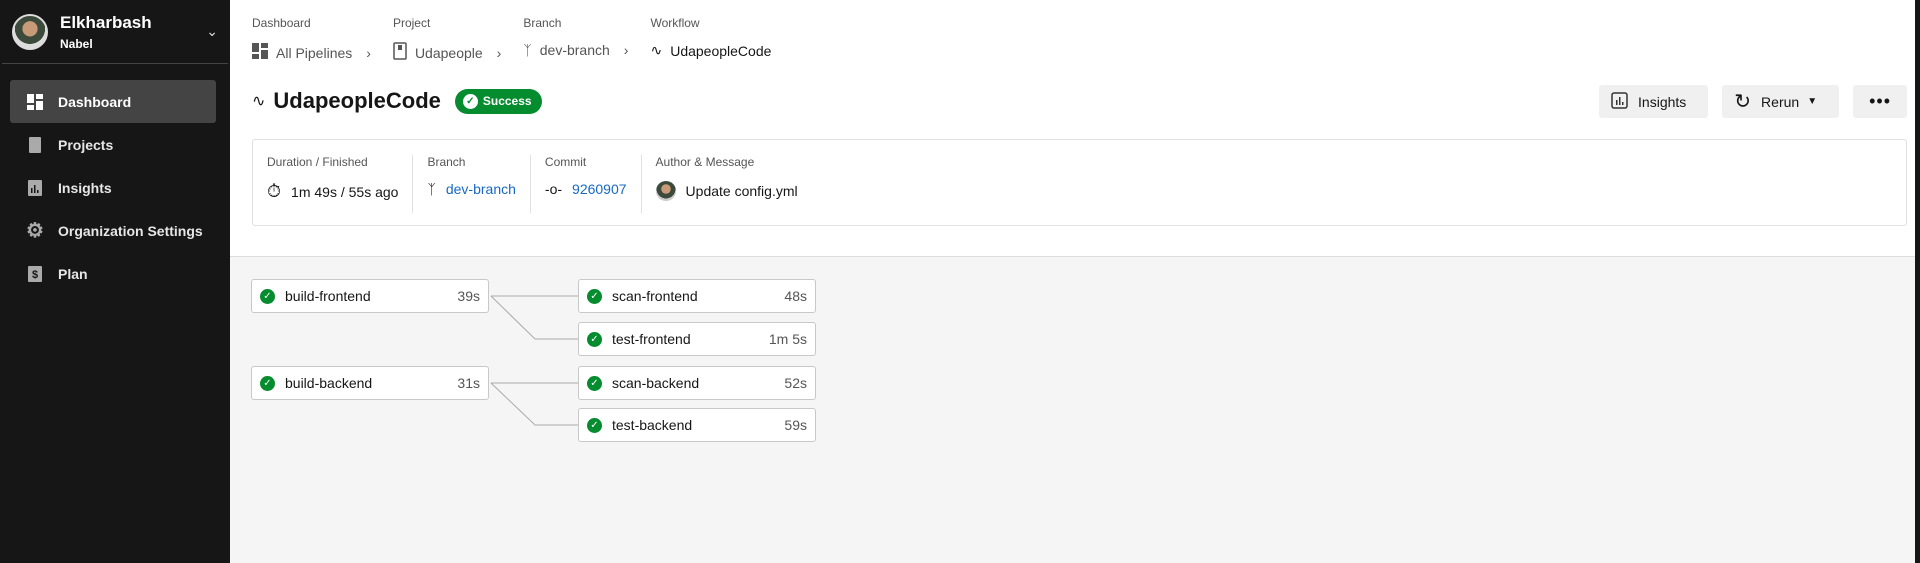 This screenshot has height=563, width=1920. Describe the element at coordinates (651, 339) in the screenshot. I see `job-name: test-frontend` at that location.